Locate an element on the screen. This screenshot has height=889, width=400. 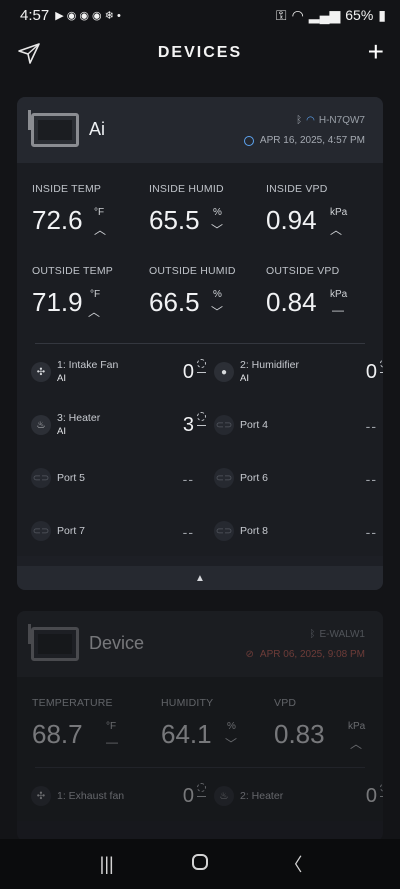
port-3: ♨ 3: Heater AI 3 is located at coordinates (120, 423).